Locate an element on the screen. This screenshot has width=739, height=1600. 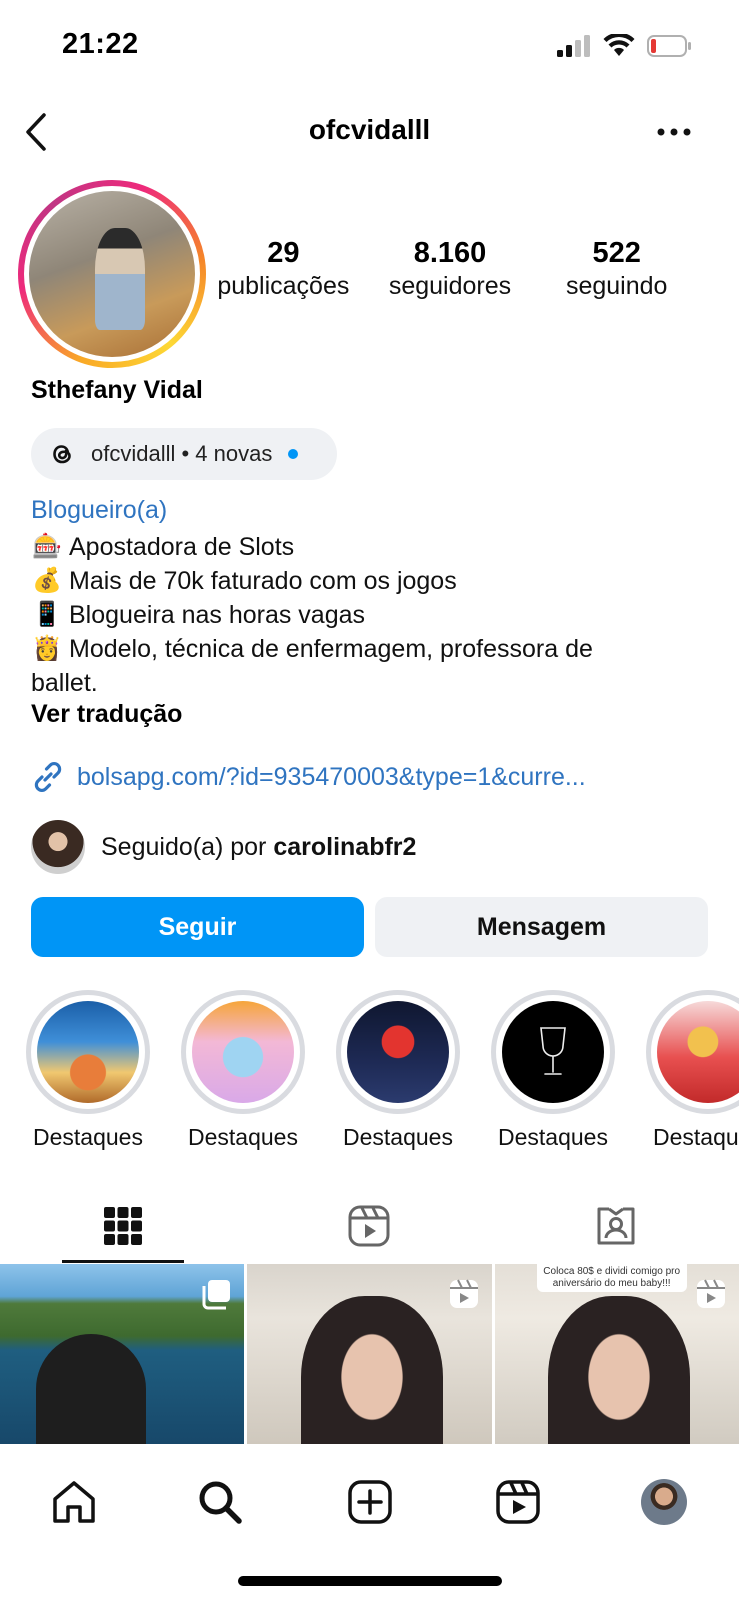
stat-label: seguidores is located at coordinates (450, 286).